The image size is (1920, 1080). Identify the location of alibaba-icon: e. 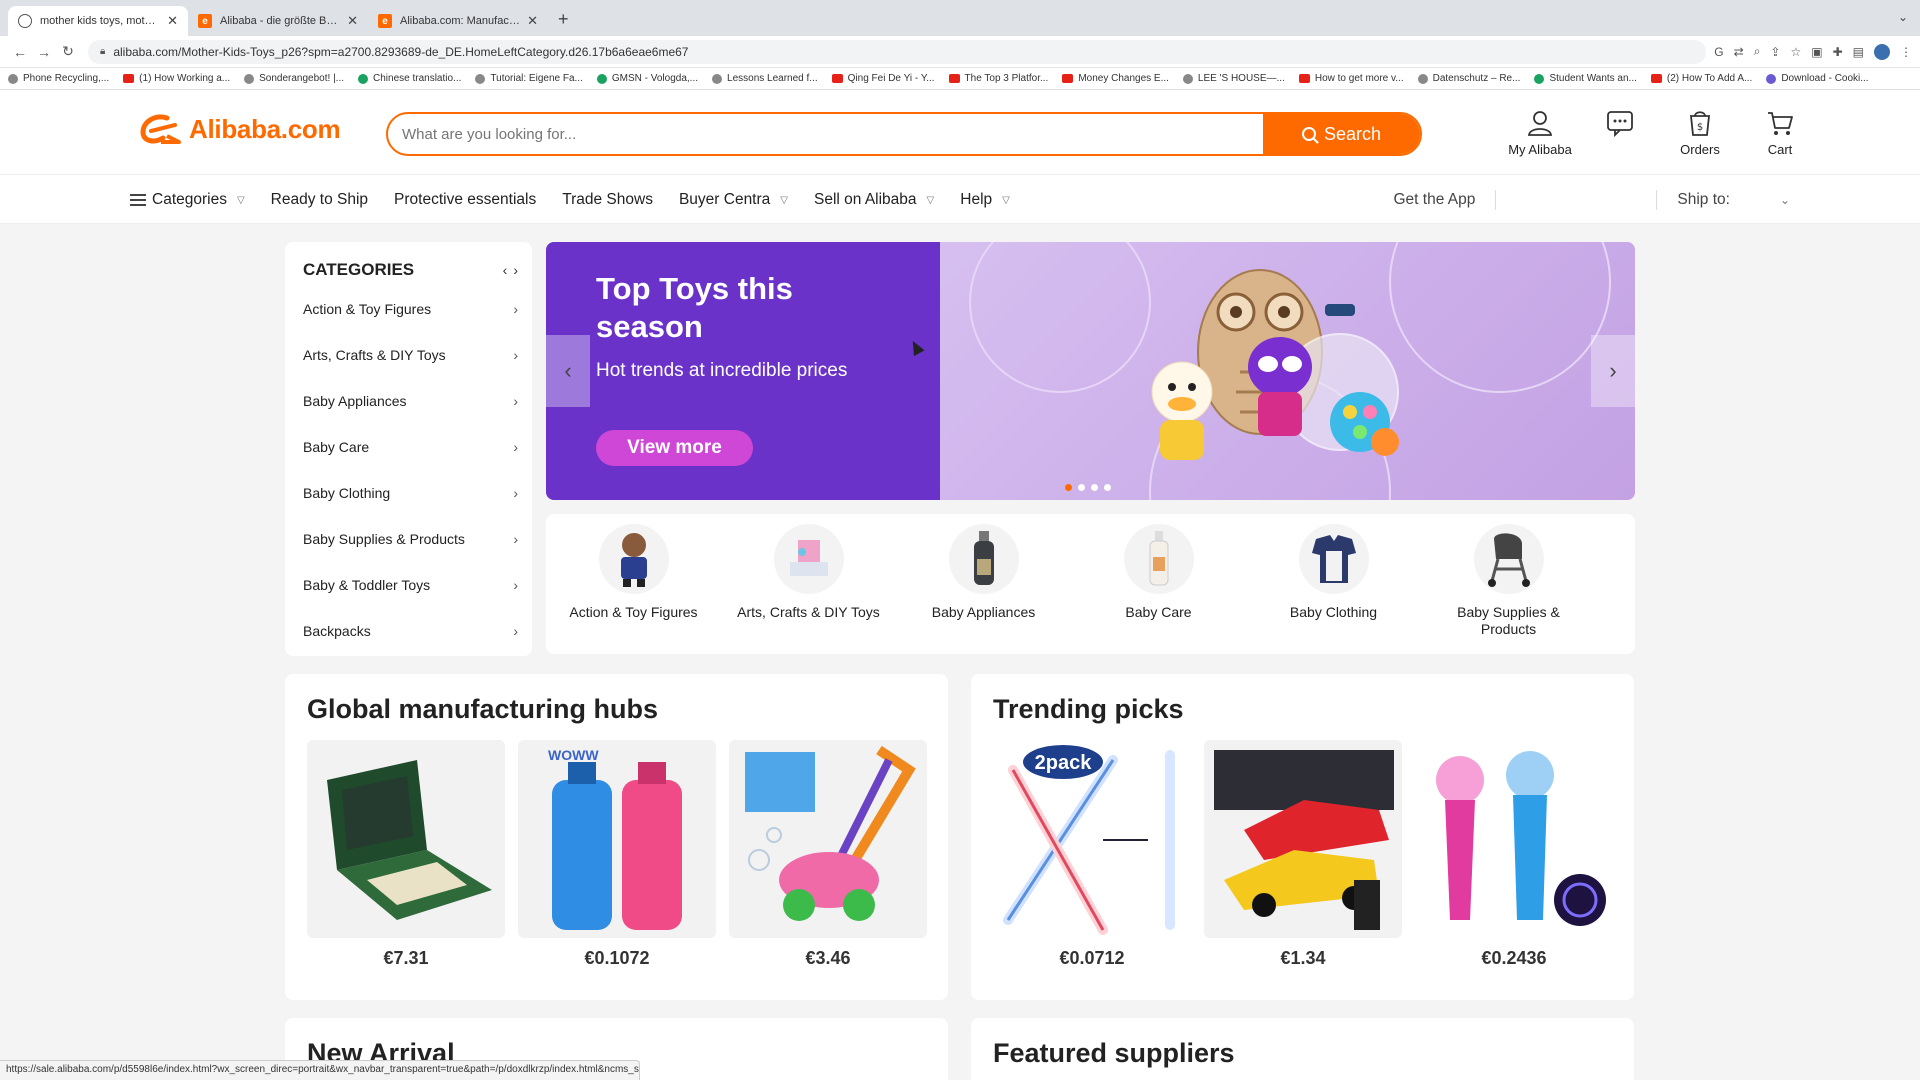
(385, 21).